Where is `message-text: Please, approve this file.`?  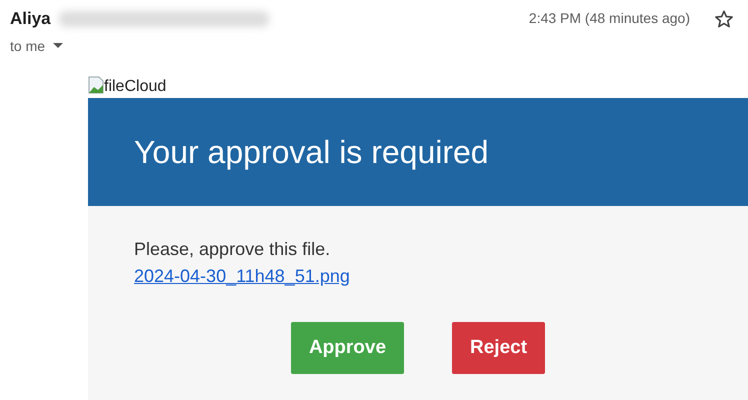 message-text: Please, approve this file. is located at coordinates (233, 249).